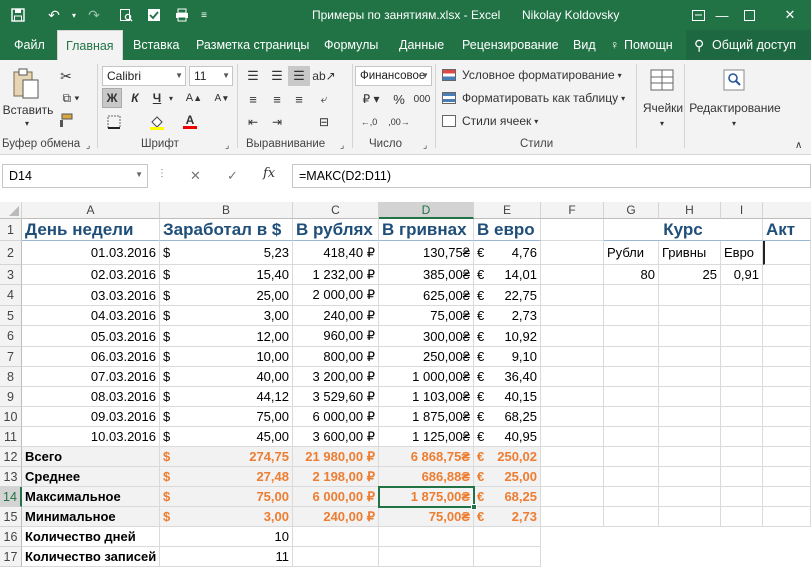 The width and height of the screenshot is (811, 567). I want to click on cell-d5: 75,00₴, so click(426, 316).